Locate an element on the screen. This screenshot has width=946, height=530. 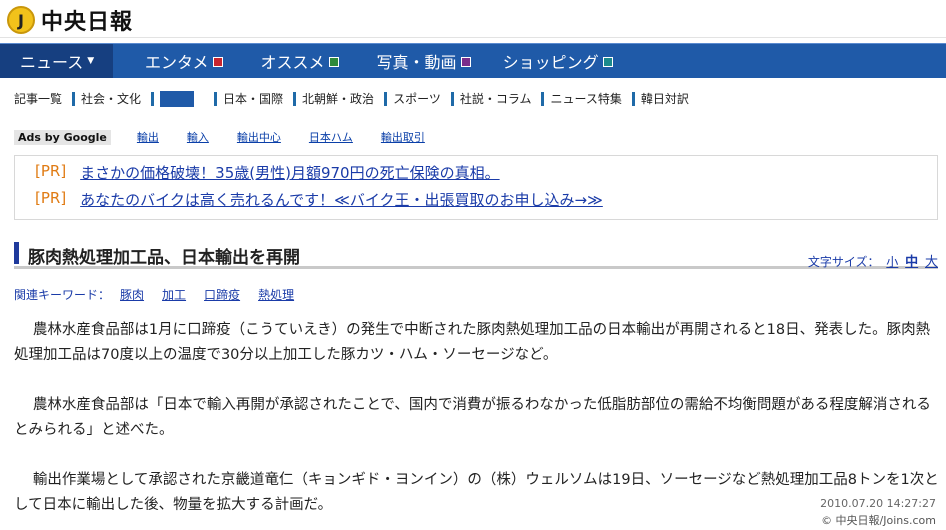
pr-ad-item: [PR] あなたのバイクは高く売れるんです！≪バイク王・出張買取のお申し込み→≫ is located at coordinates (486, 199).